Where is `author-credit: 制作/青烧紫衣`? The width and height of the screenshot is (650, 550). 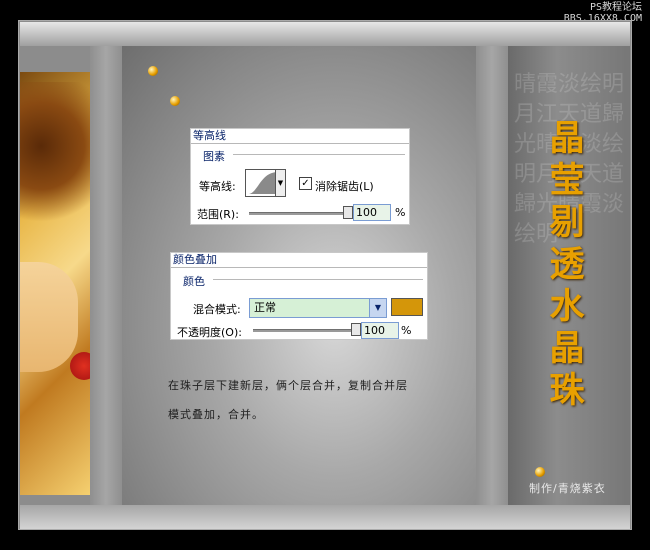
author-credit: 制作/青烧紫衣 is located at coordinates (567, 488).